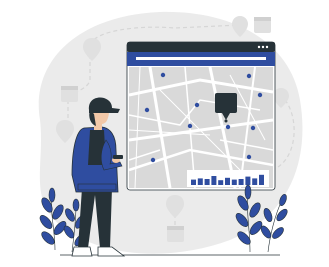 Image resolution: width=329 pixels, height=267 pixels. I want to click on person-shoe, so click(82, 251).